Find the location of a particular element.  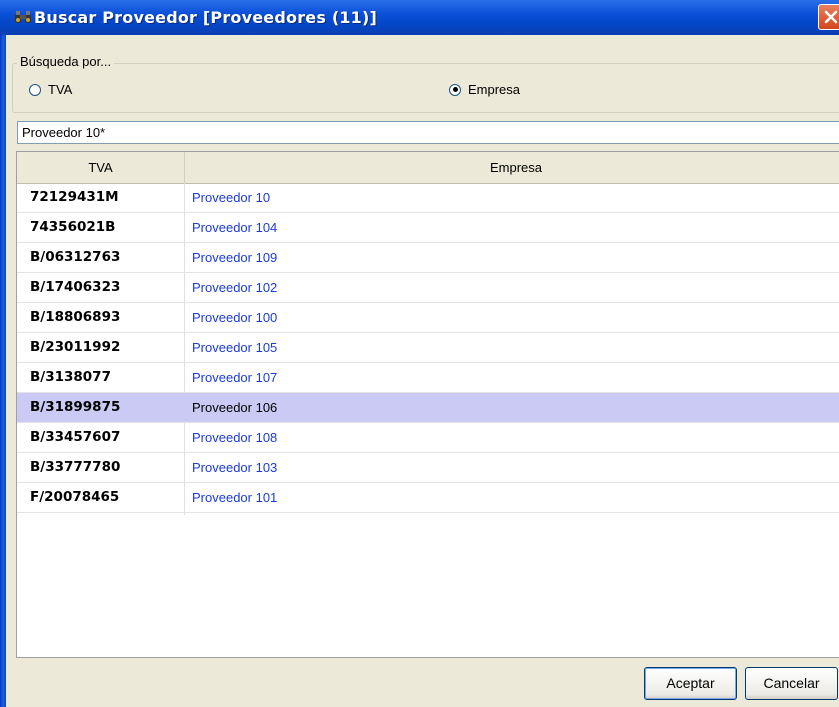

cell-empresa: Proveedor 103 is located at coordinates (235, 467).